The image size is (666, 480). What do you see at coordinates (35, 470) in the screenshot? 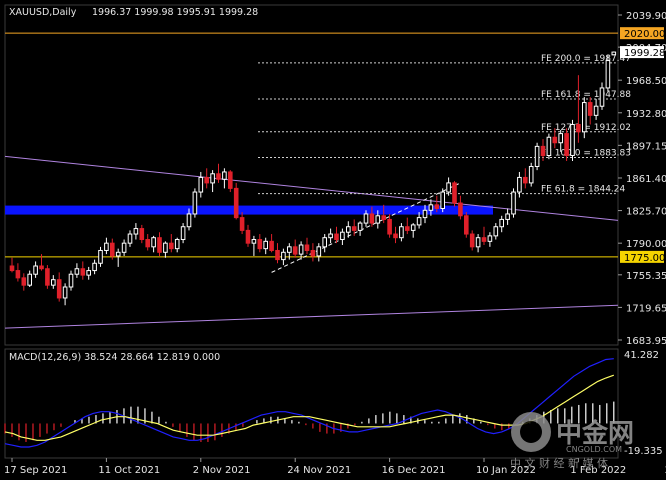
I see `date-tick-label: 17 Sep 2021` at bounding box center [35, 470].